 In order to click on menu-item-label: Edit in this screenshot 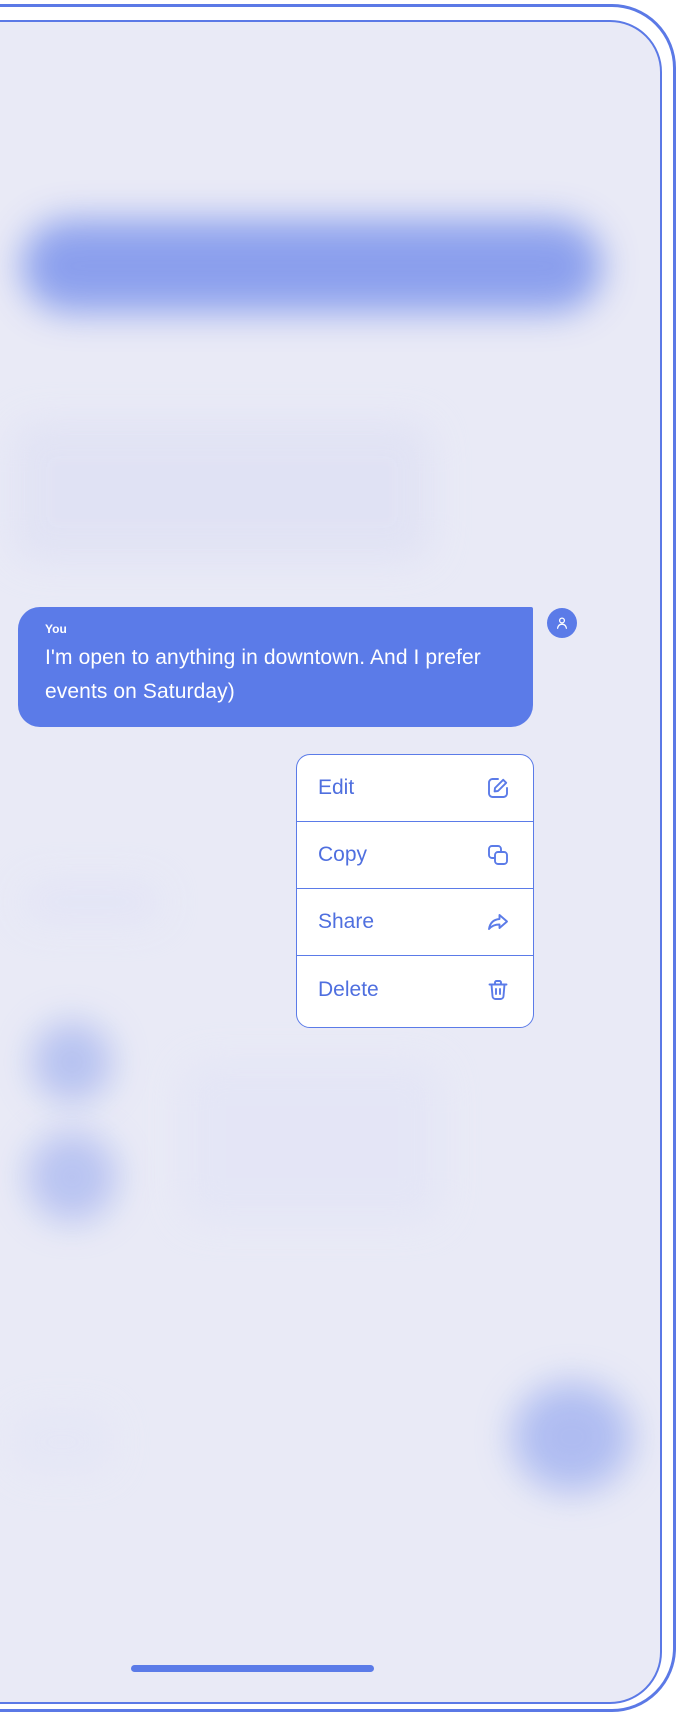, I will do `click(336, 787)`.